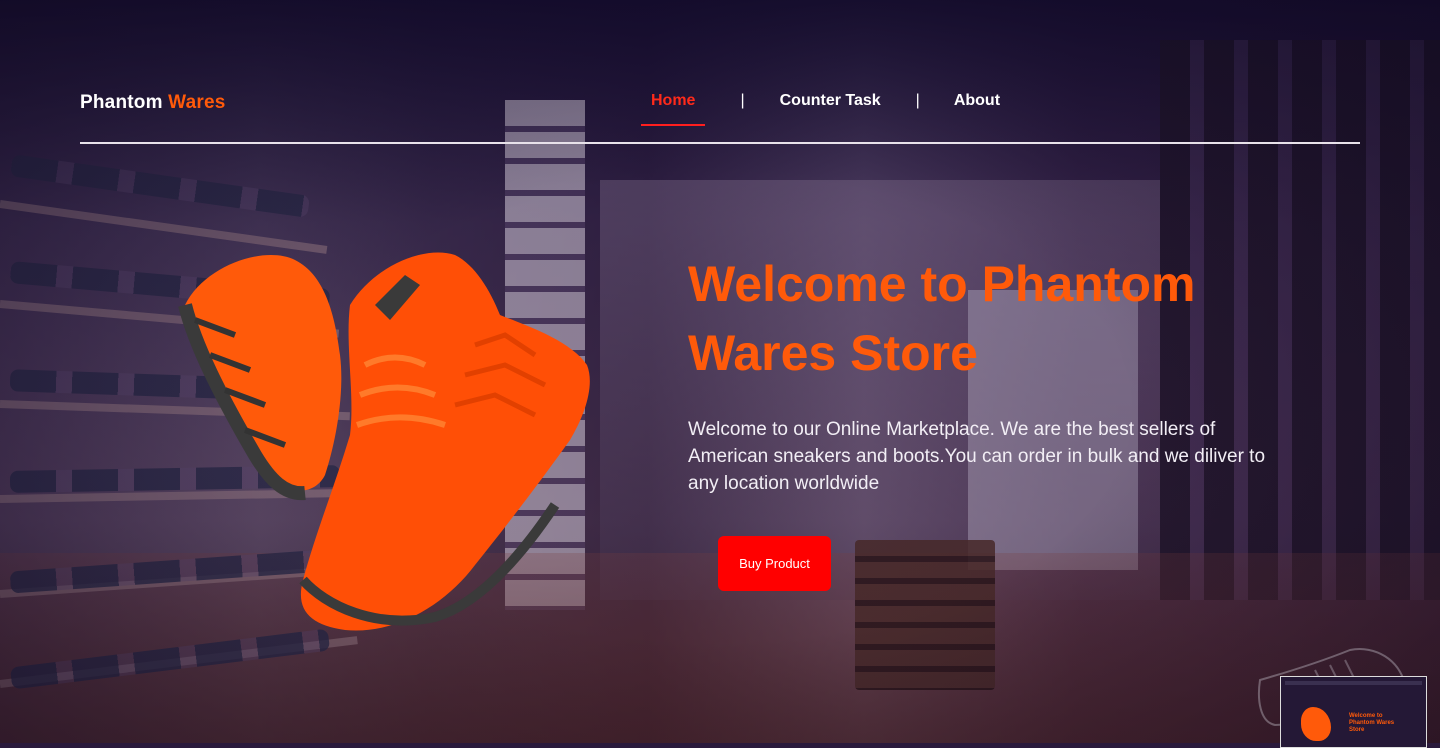  What do you see at coordinates (977, 101) in the screenshot?
I see `nav-item-about: About` at bounding box center [977, 101].